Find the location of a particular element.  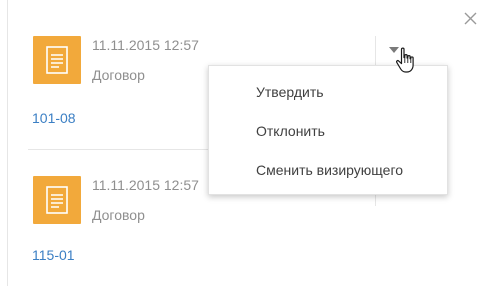

item-number-link: 115-01 is located at coordinates (53, 255).